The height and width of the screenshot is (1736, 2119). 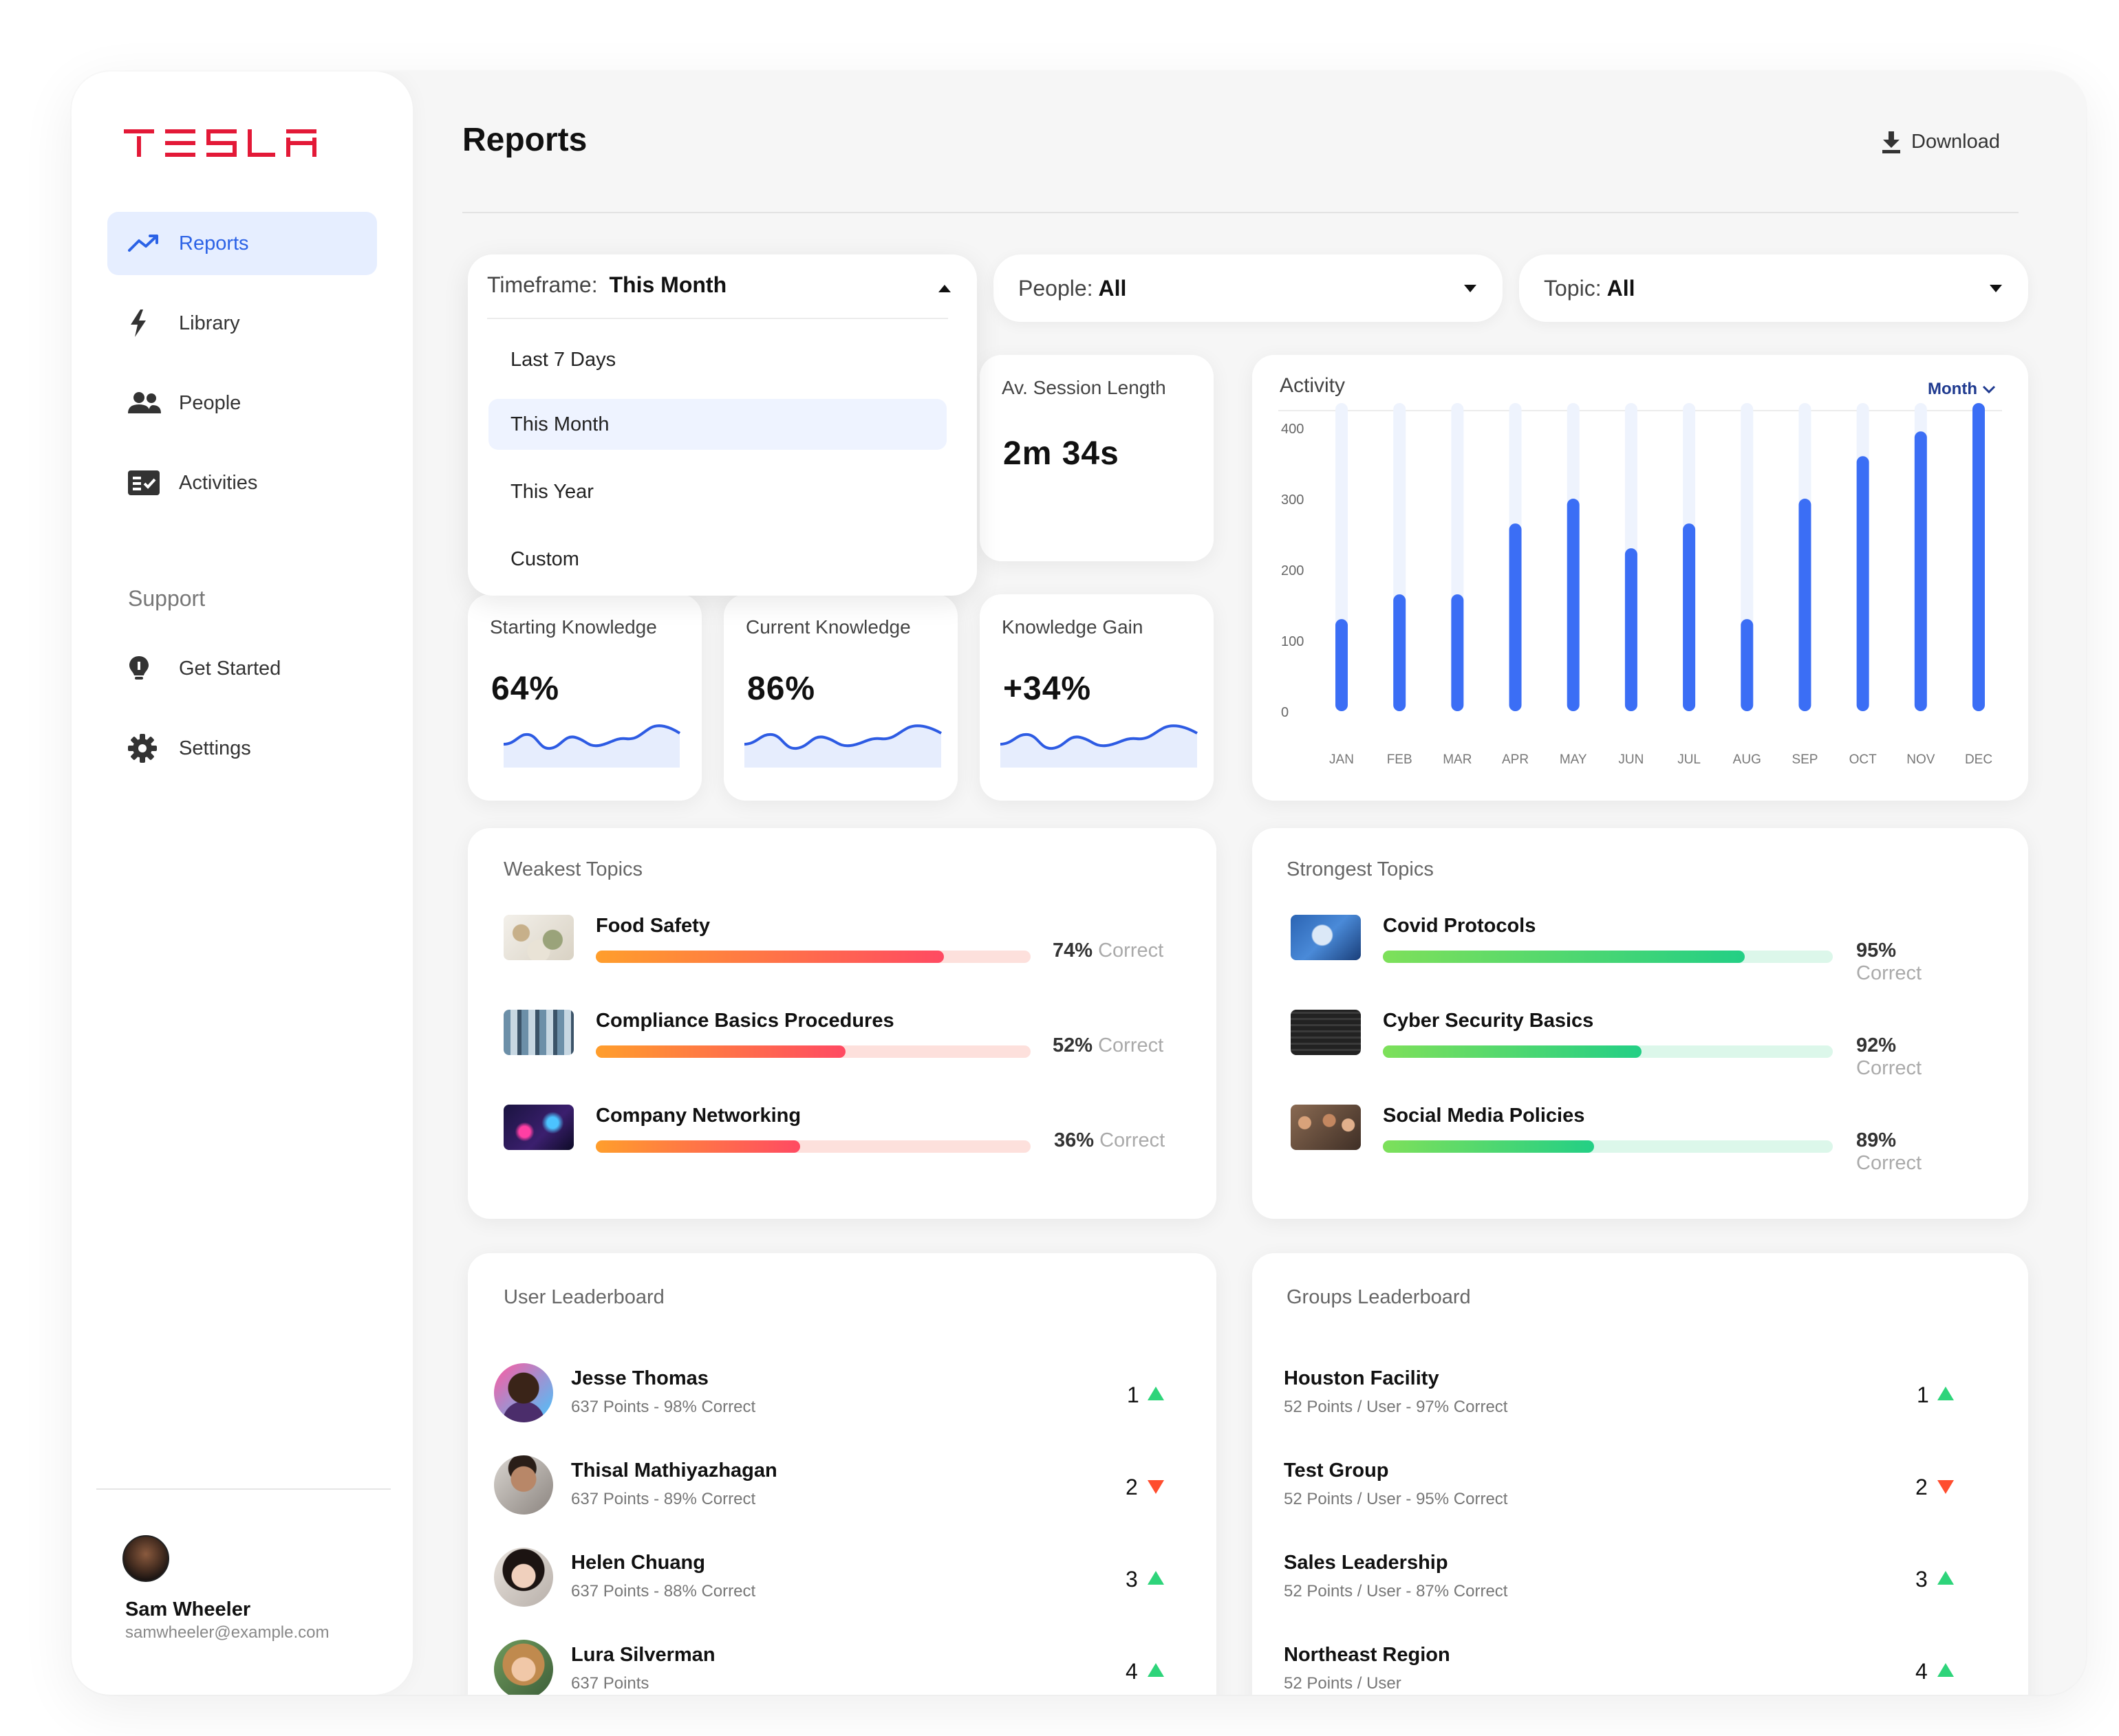 What do you see at coordinates (1248, 288) in the screenshot?
I see `people-filter-dropdown: People: All` at bounding box center [1248, 288].